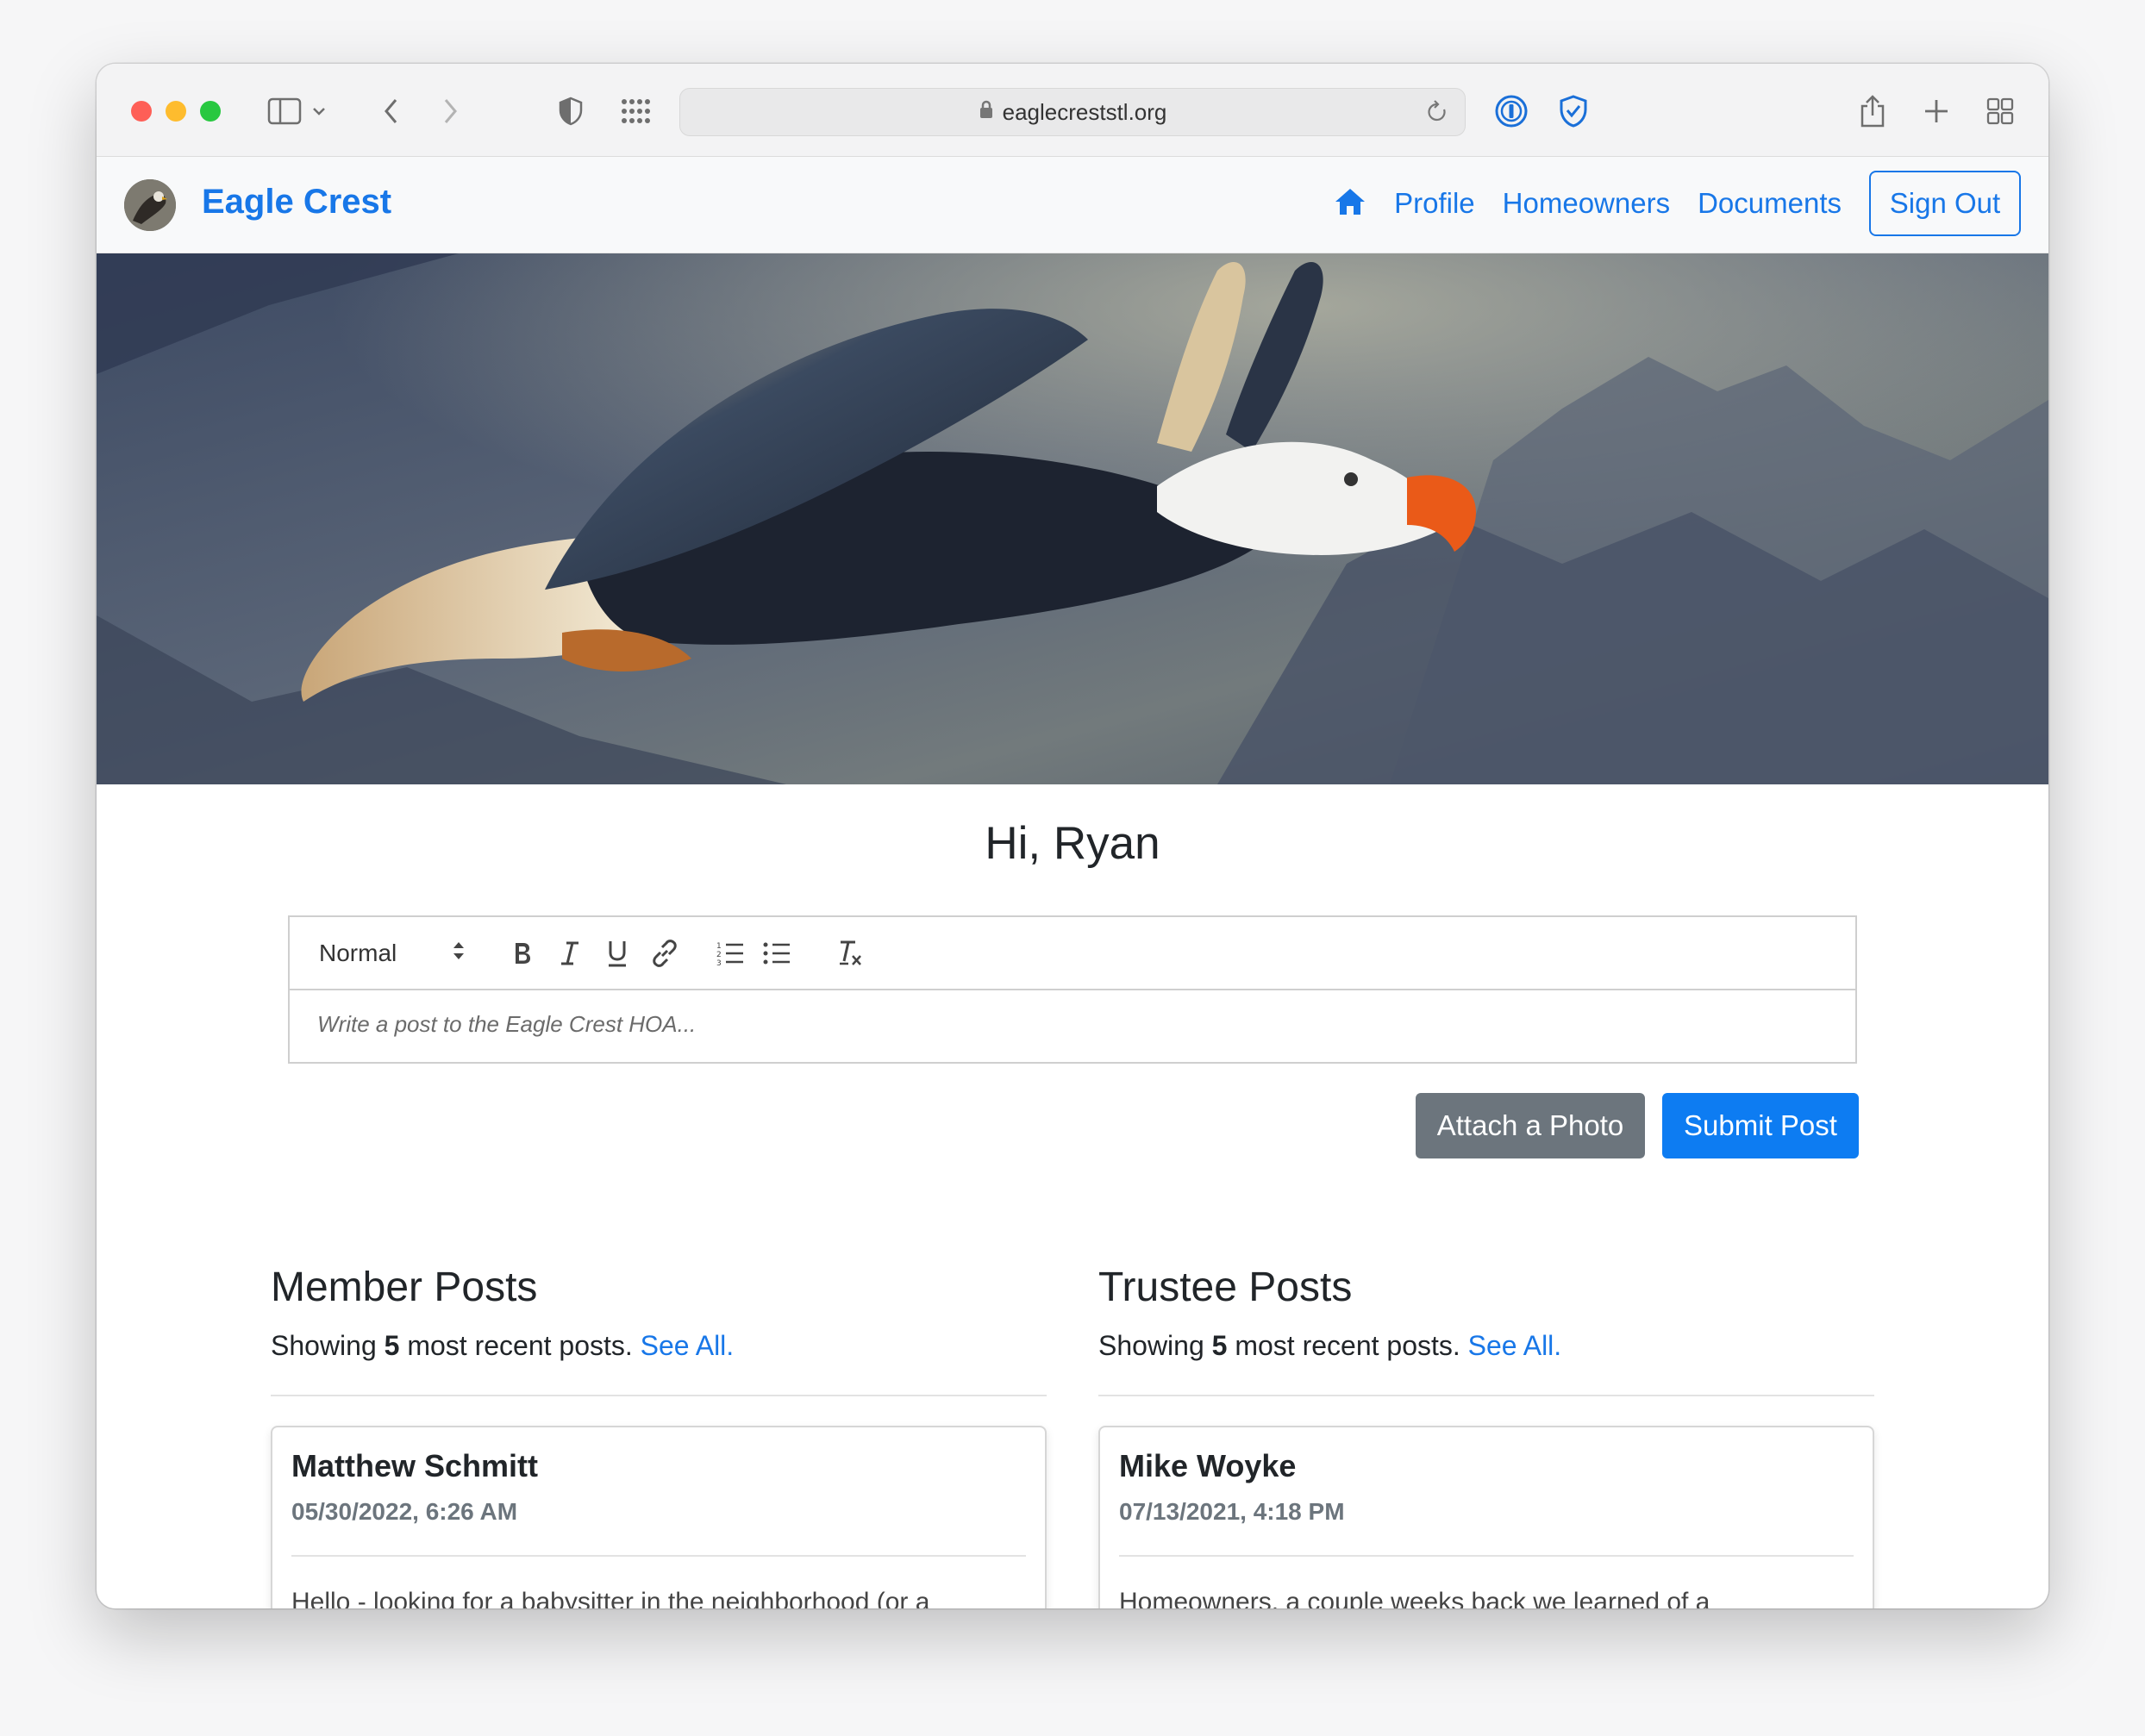 The image size is (2145, 1736). What do you see at coordinates (719, 955) in the screenshot?
I see `svg-text: 2` at bounding box center [719, 955].